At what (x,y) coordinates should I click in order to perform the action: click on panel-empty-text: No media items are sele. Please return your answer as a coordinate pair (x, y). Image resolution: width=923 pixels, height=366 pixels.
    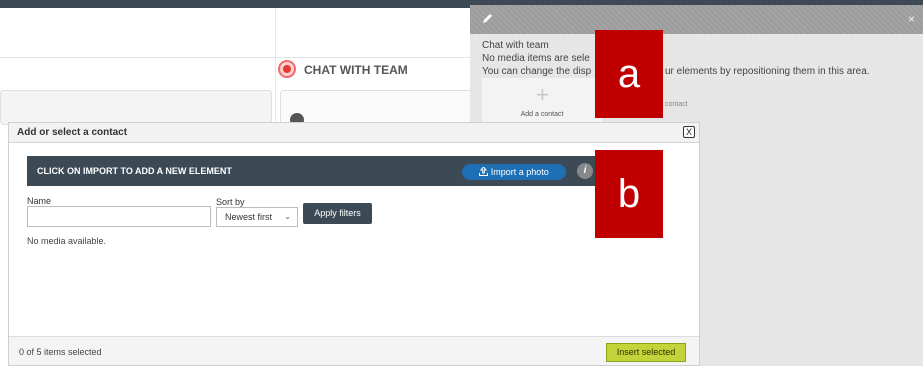
    Looking at the image, I should click on (536, 58).